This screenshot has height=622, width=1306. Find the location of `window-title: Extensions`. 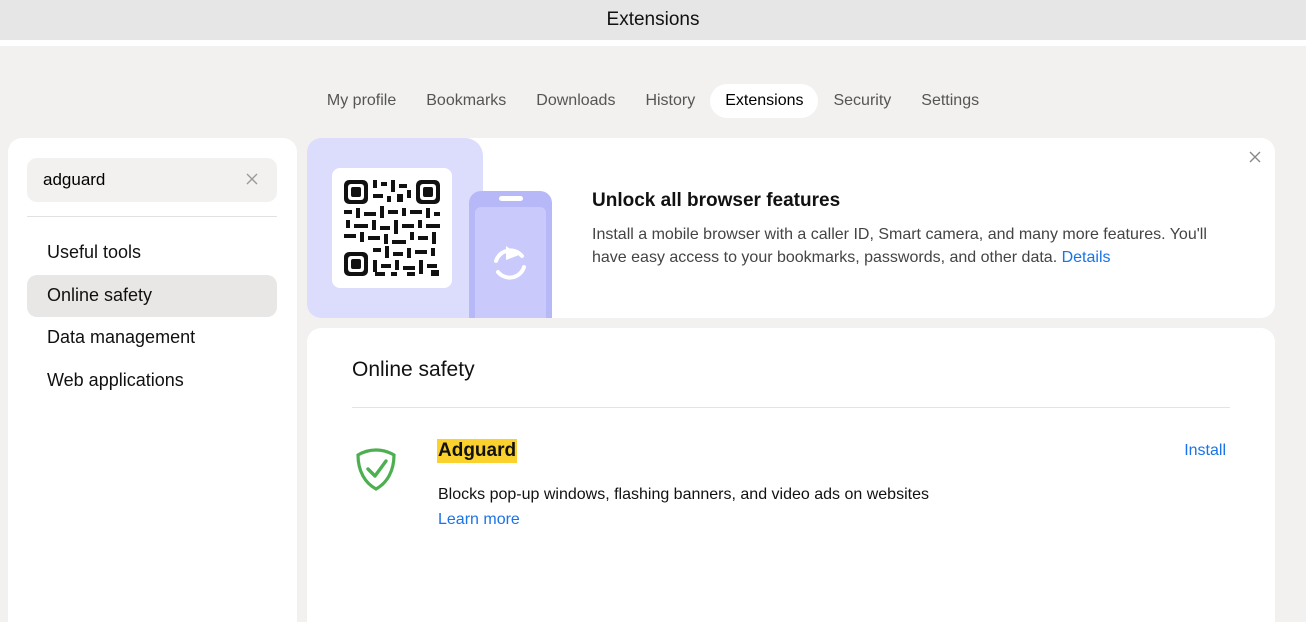

window-title: Extensions is located at coordinates (653, 20).